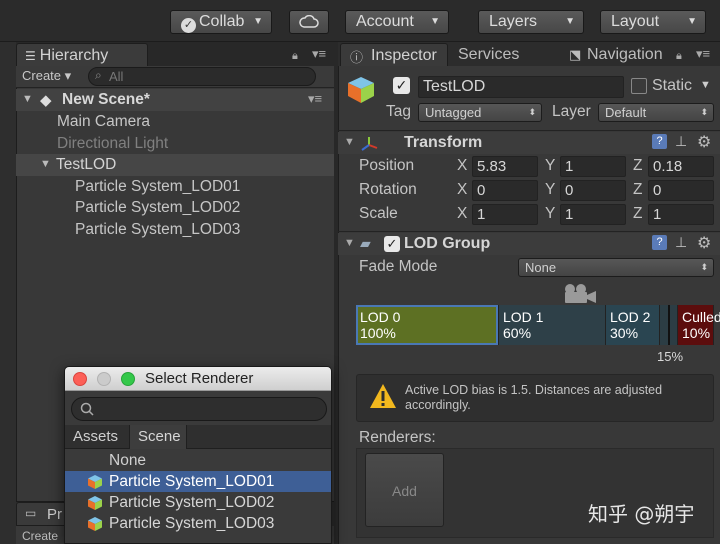 The image size is (720, 544). What do you see at coordinates (531, 22) in the screenshot?
I see `layers-button: Layers ▼` at bounding box center [531, 22].